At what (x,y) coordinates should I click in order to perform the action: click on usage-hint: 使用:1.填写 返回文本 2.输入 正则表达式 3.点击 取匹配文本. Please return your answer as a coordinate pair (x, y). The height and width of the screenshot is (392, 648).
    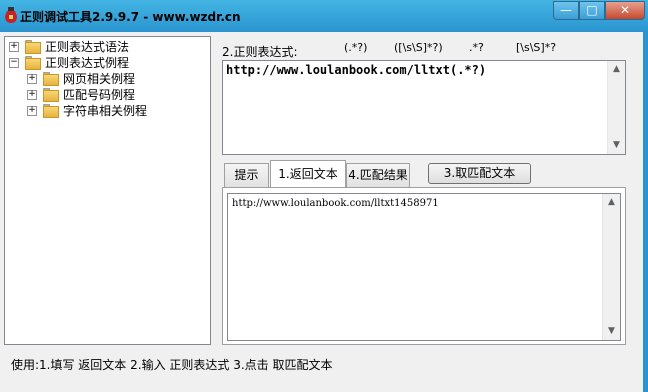
    Looking at the image, I should click on (172, 365).